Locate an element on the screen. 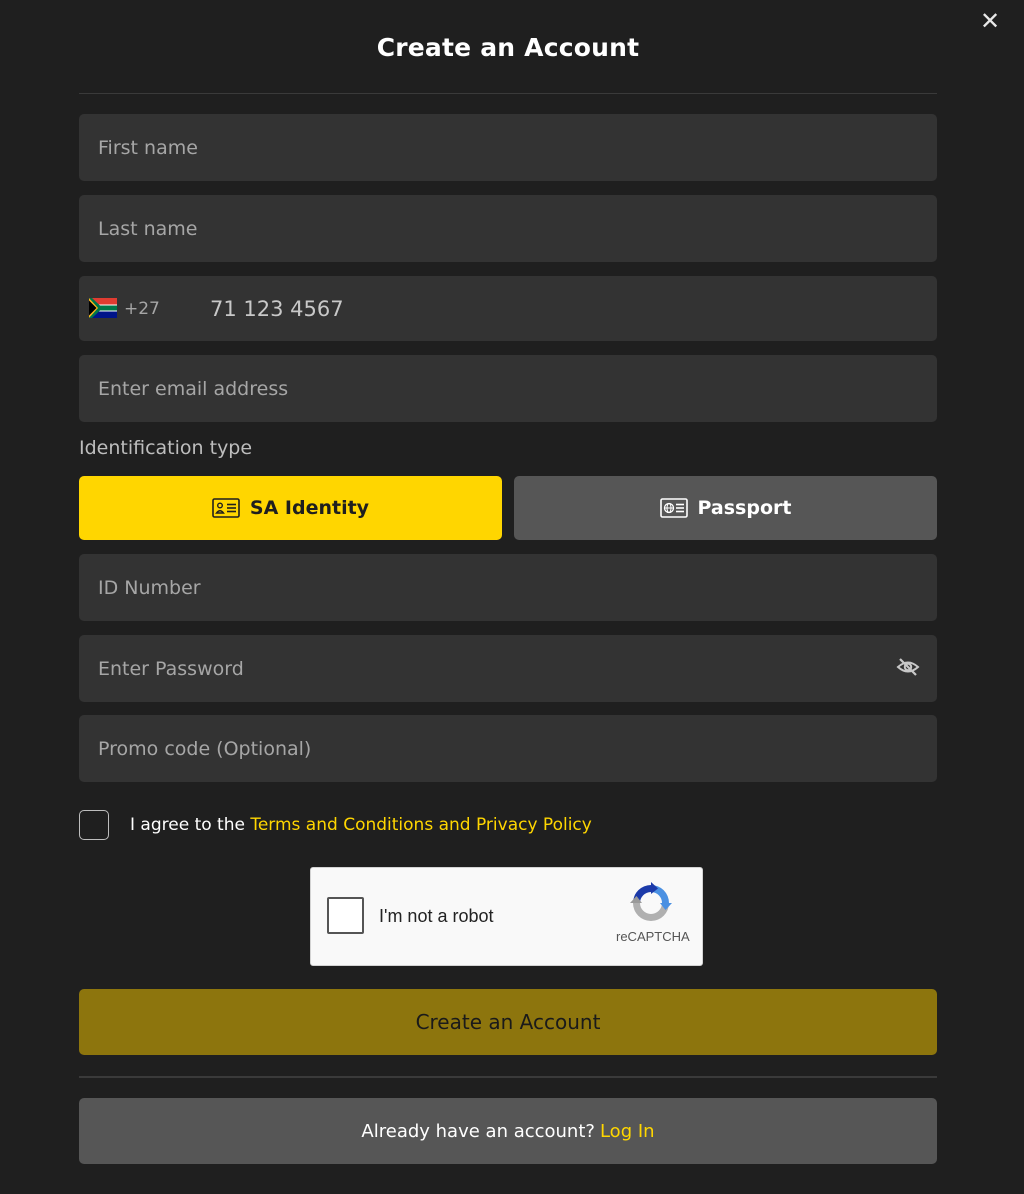 The height and width of the screenshot is (1194, 1024). login-prompt-text: Already have an account? is located at coordinates (478, 1131).